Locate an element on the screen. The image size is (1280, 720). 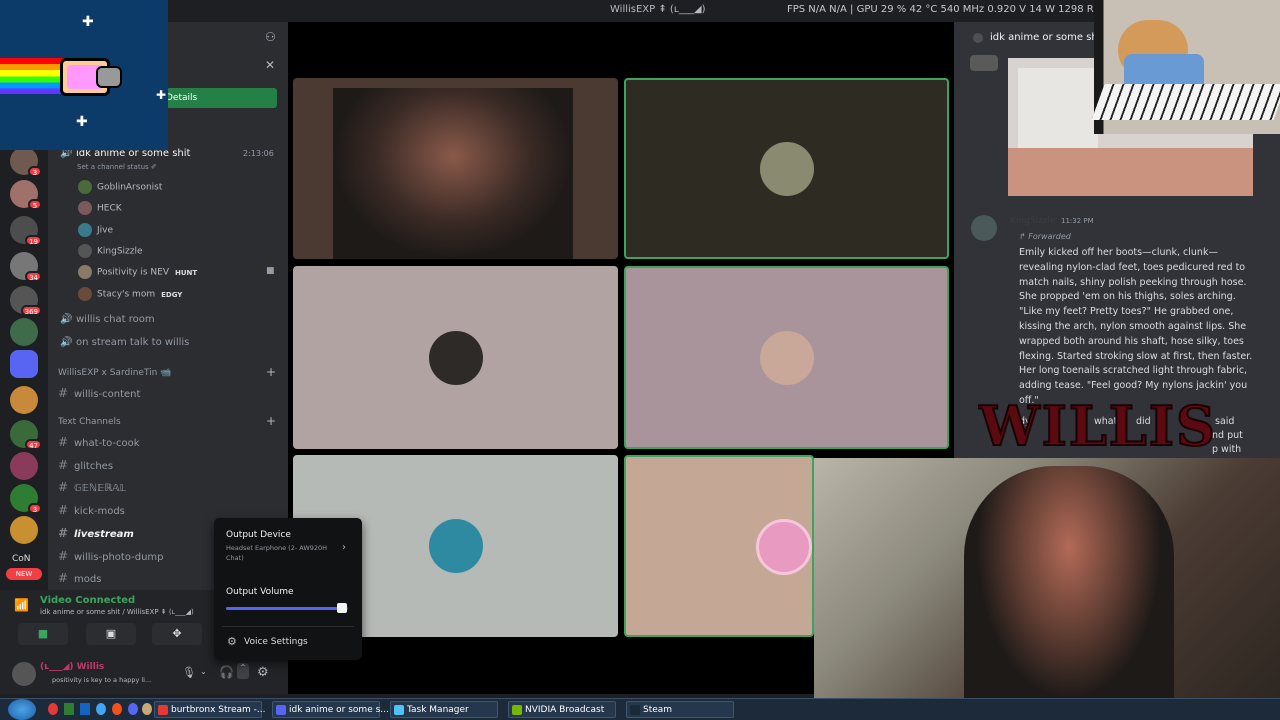
taskbar-item: Steam is located at coordinates (680, 709).